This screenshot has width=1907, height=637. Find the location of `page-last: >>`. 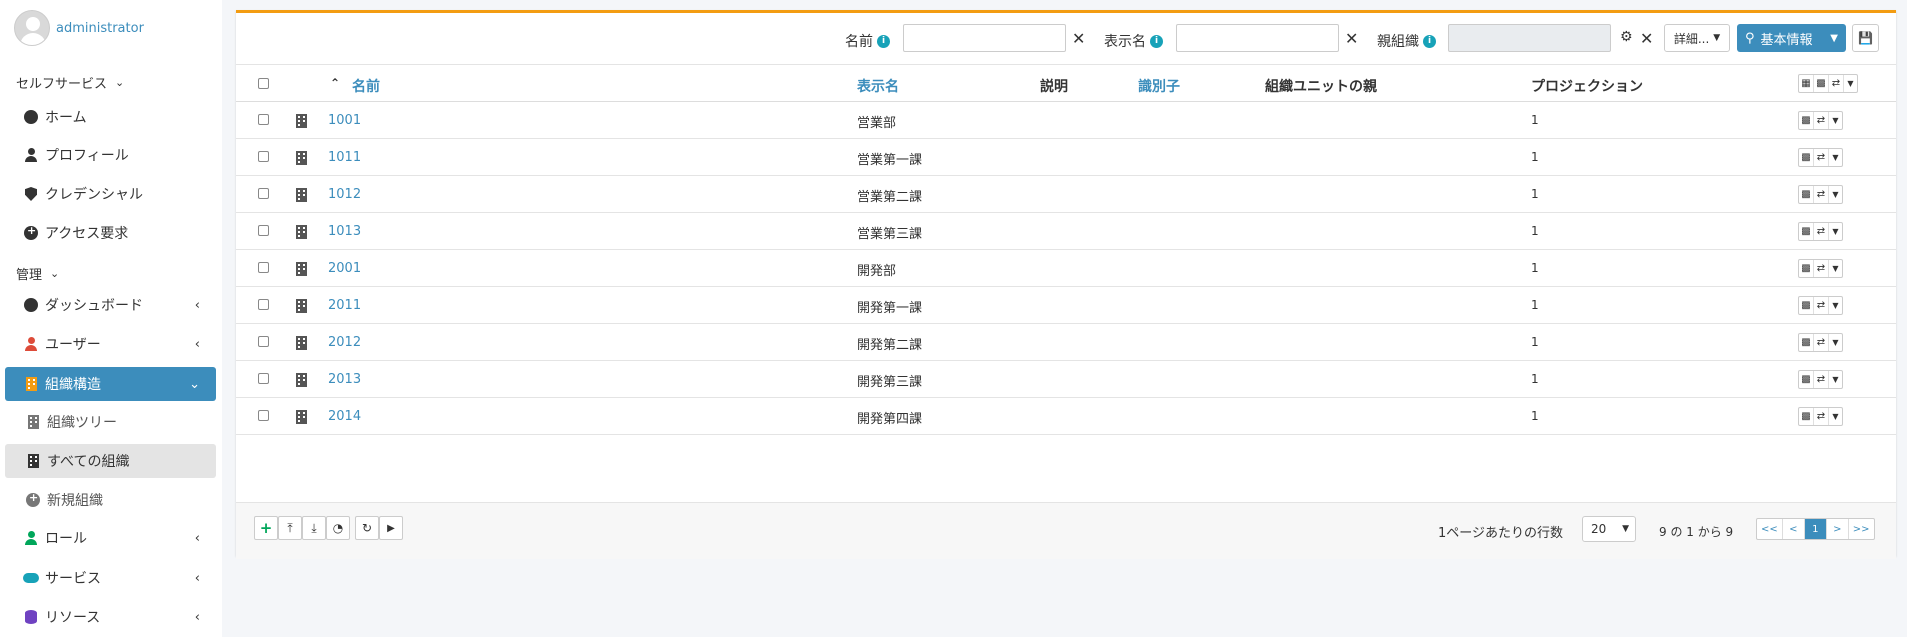

page-last: >> is located at coordinates (1861, 529).